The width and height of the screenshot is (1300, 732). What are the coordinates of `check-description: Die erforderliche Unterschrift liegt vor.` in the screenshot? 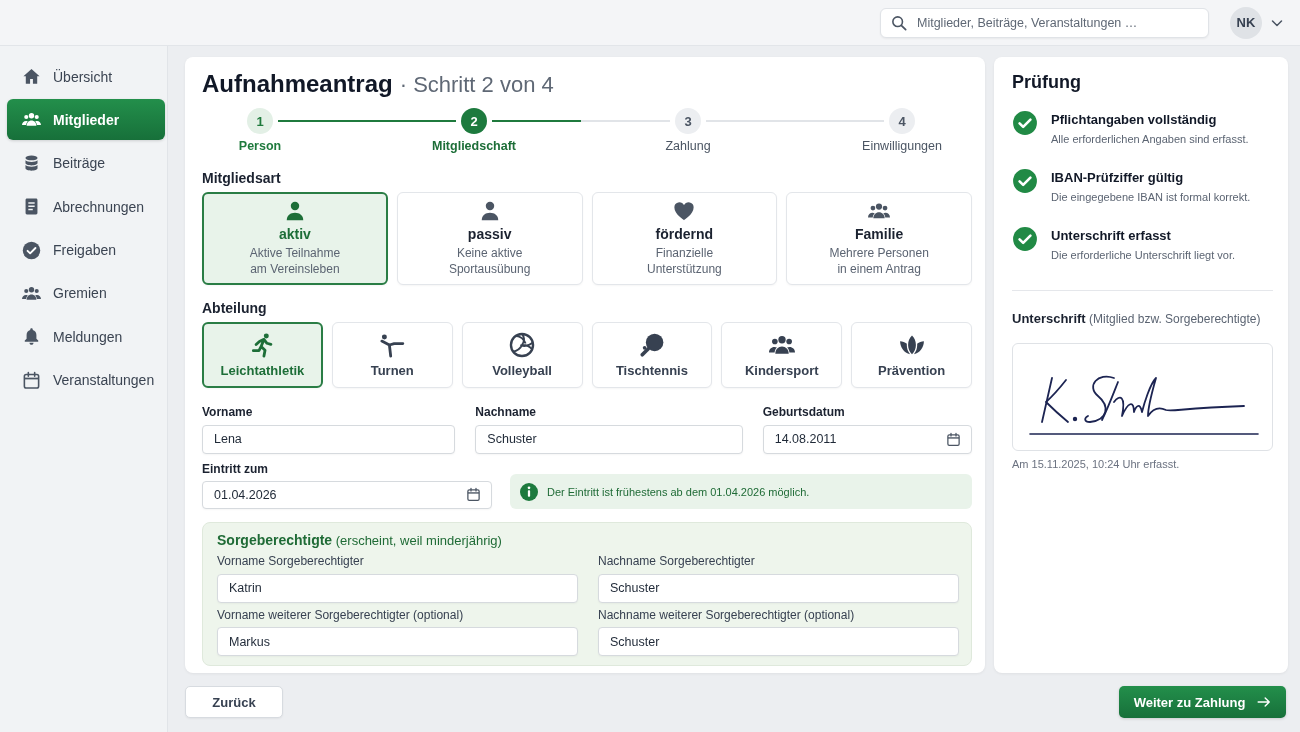 It's located at (1143, 255).